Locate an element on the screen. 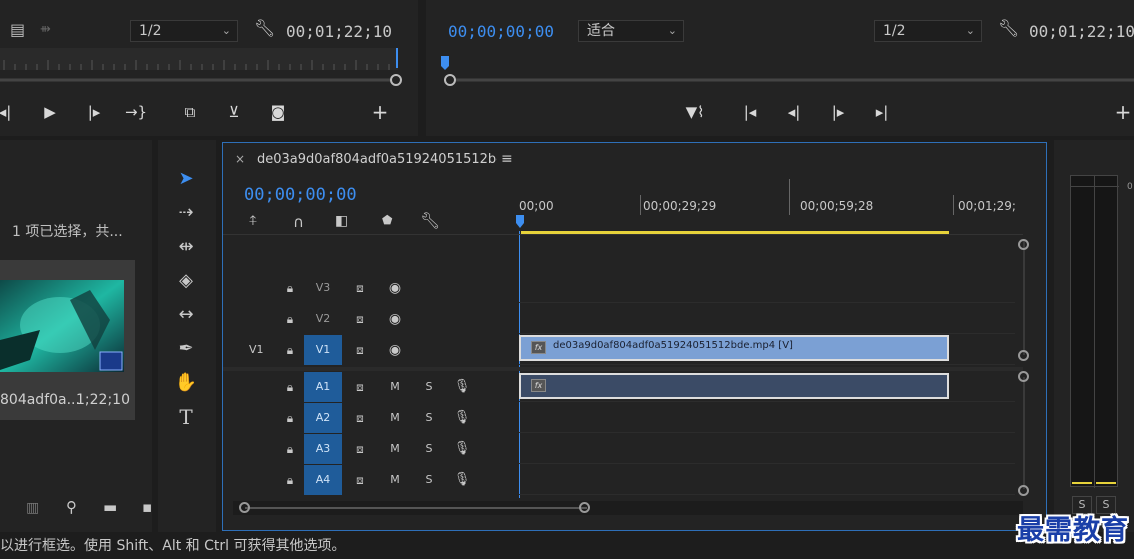 The width and height of the screenshot is (1134, 559). ripple-edit-tool-icon: ⇹ is located at coordinates (186, 247).